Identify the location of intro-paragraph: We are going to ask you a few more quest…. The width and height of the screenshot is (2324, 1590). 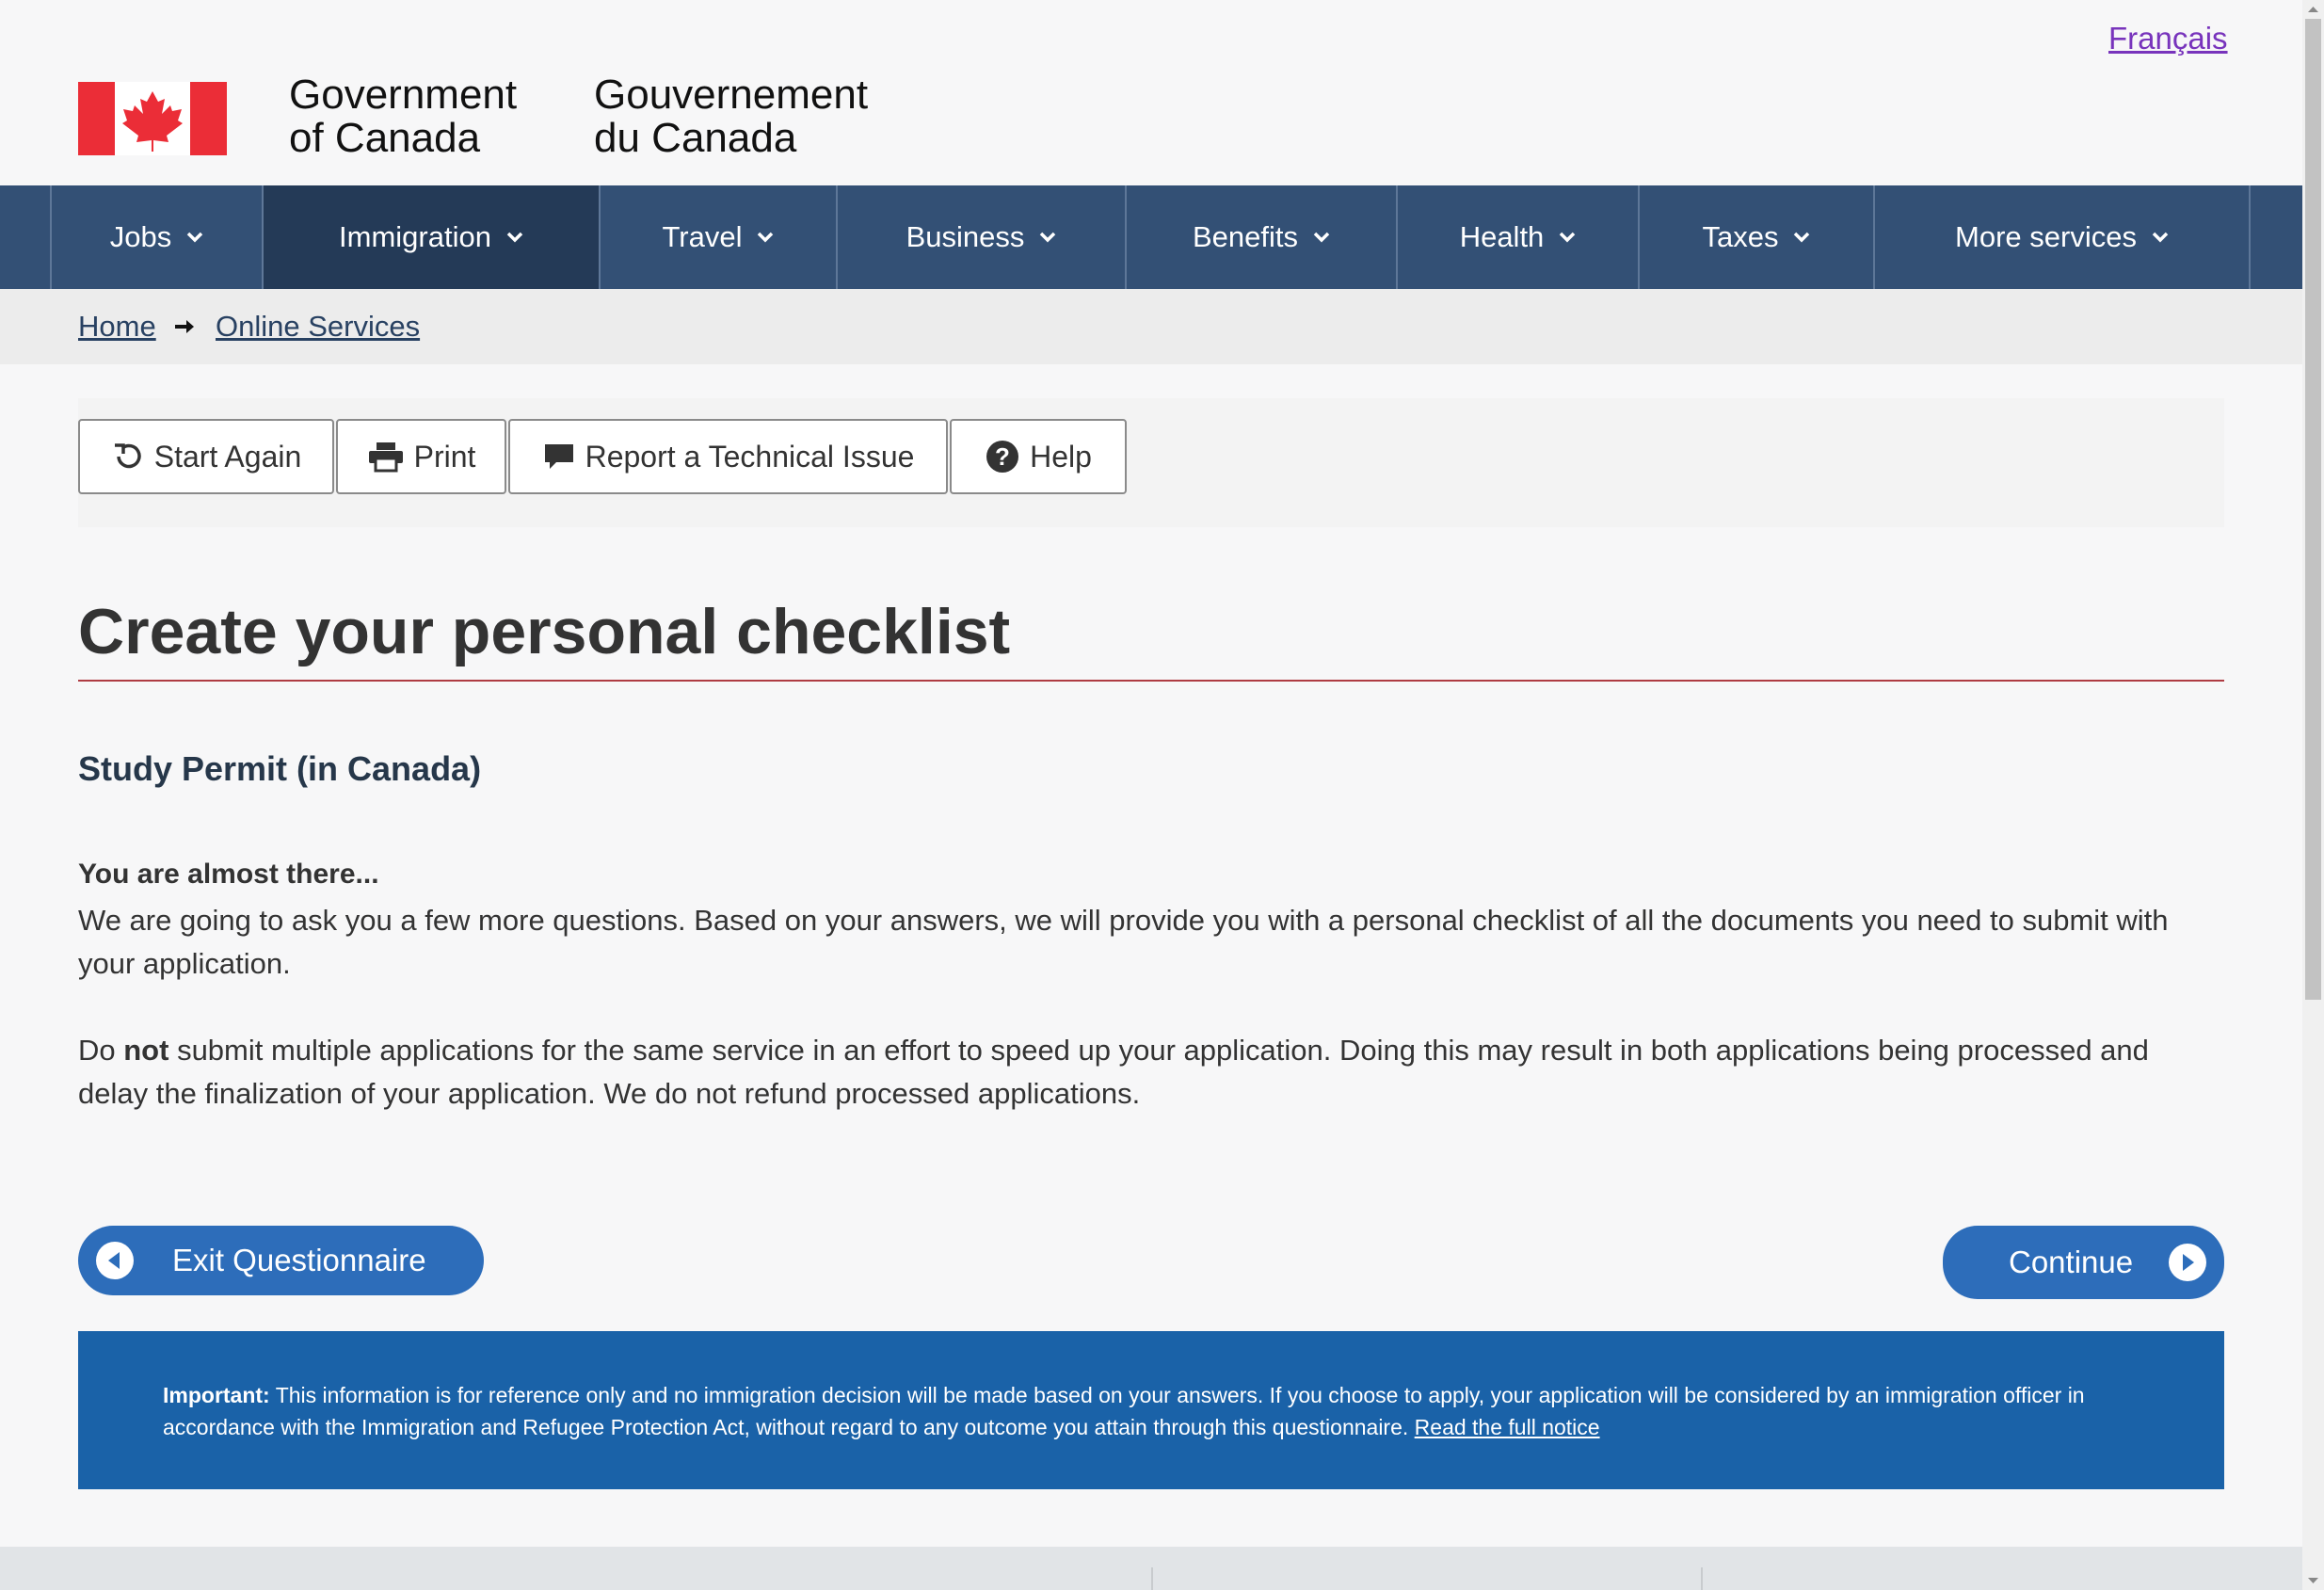
(1123, 942).